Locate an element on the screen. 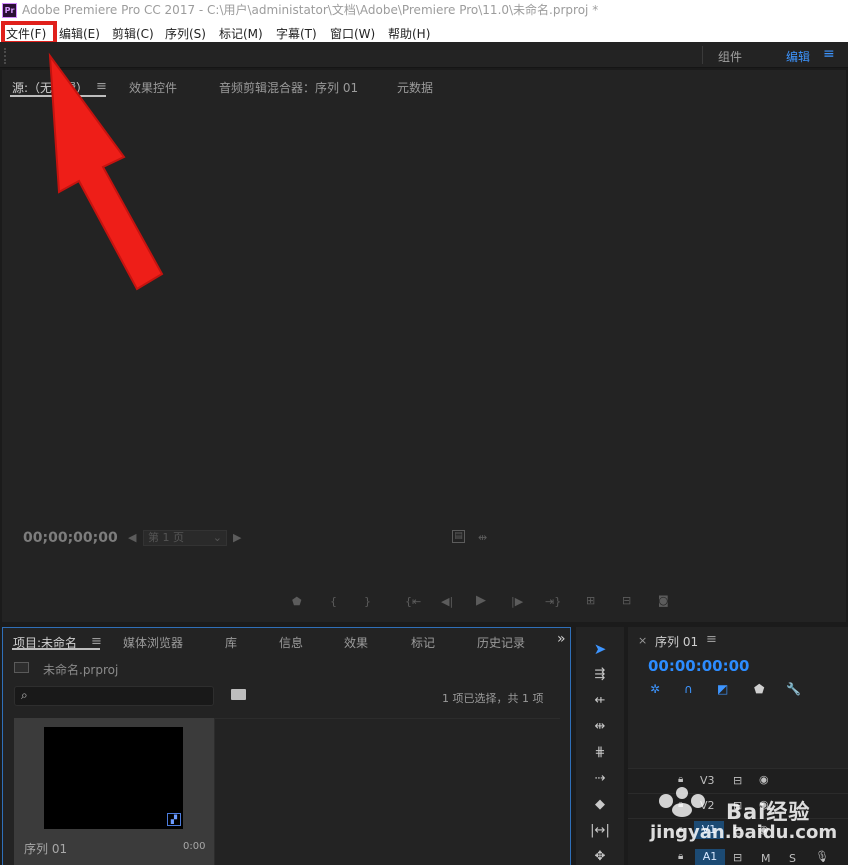 This screenshot has width=848, height=865. red-arrow-shape is located at coordinates (106, 171).